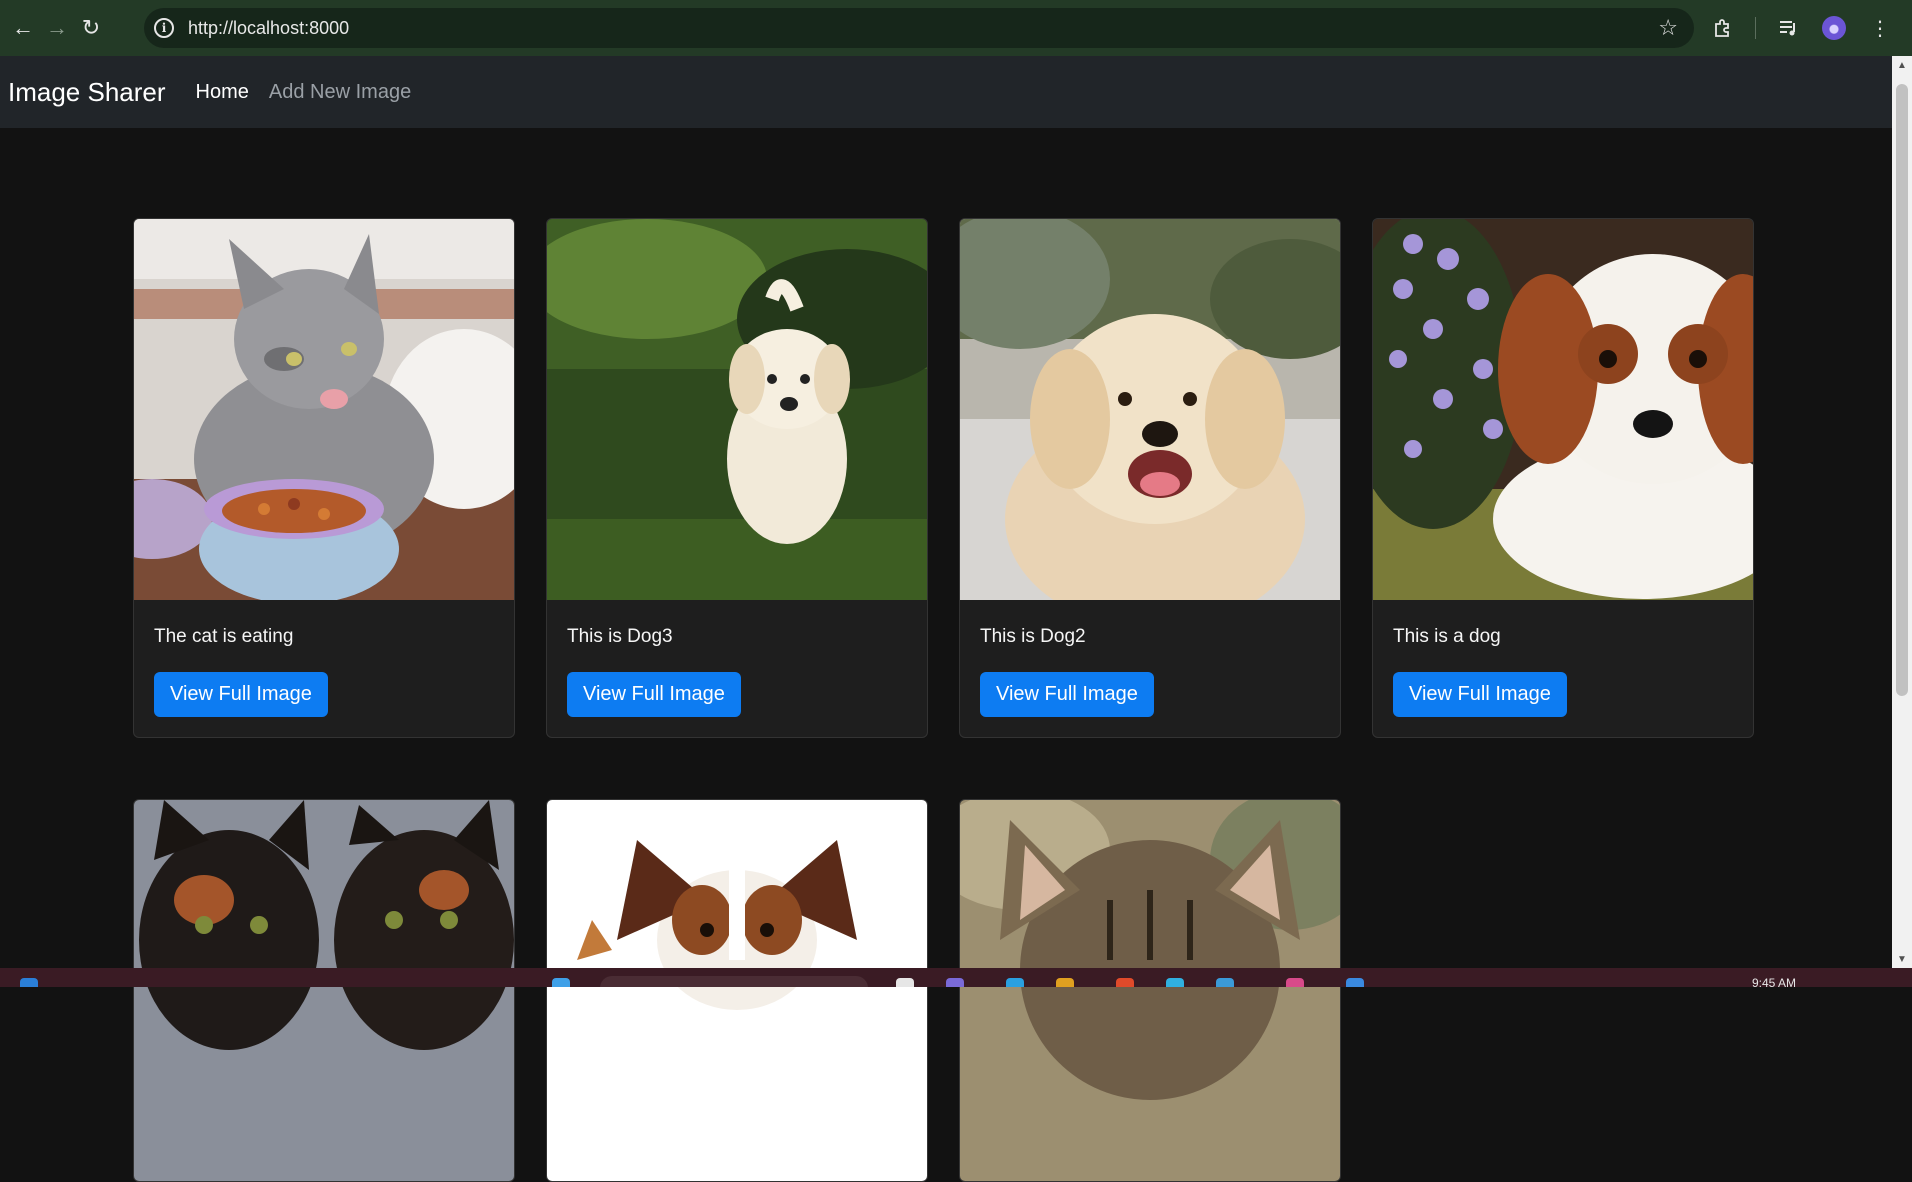 The image size is (1912, 1182). Describe the element at coordinates (1834, 28) in the screenshot. I see `profile-avatar` at that location.